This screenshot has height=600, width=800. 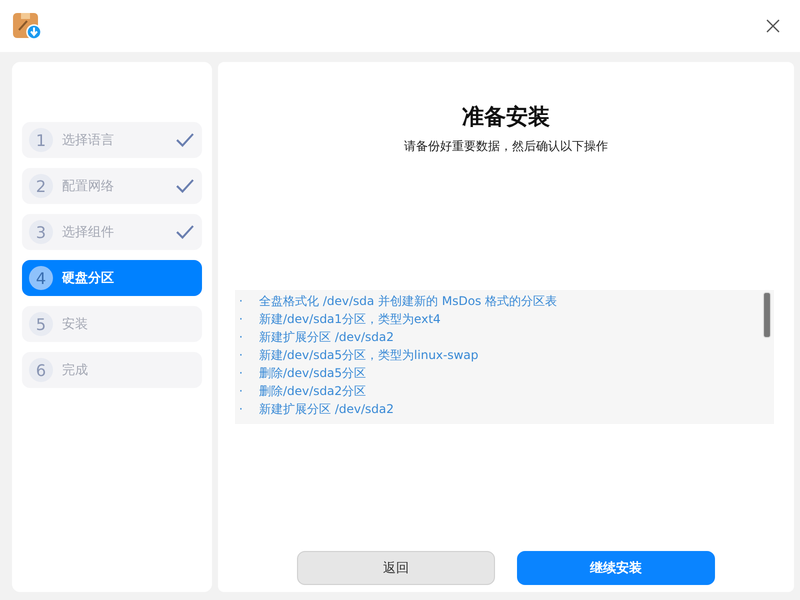 I want to click on operation-text: 全盘格式化 /dev/sda 并创建新的 MsDos 格式的分区表, so click(x=408, y=301).